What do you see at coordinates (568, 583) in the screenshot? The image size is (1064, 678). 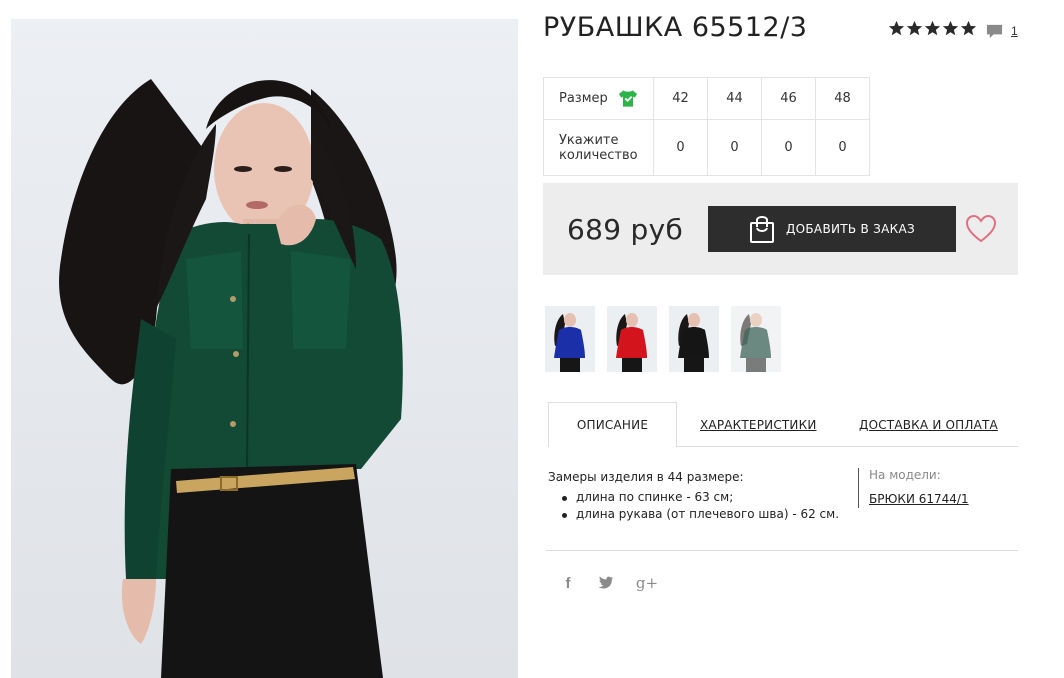 I see `facebook-icon: f` at bounding box center [568, 583].